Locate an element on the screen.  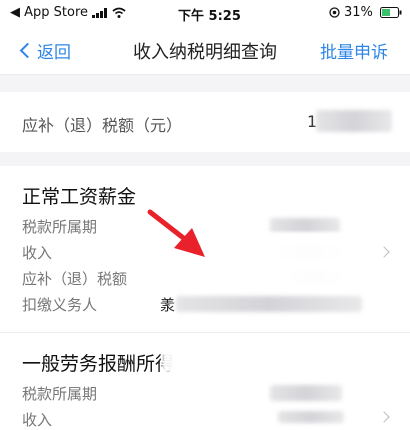
annotation-arrow-icon is located at coordinates (176, 233).